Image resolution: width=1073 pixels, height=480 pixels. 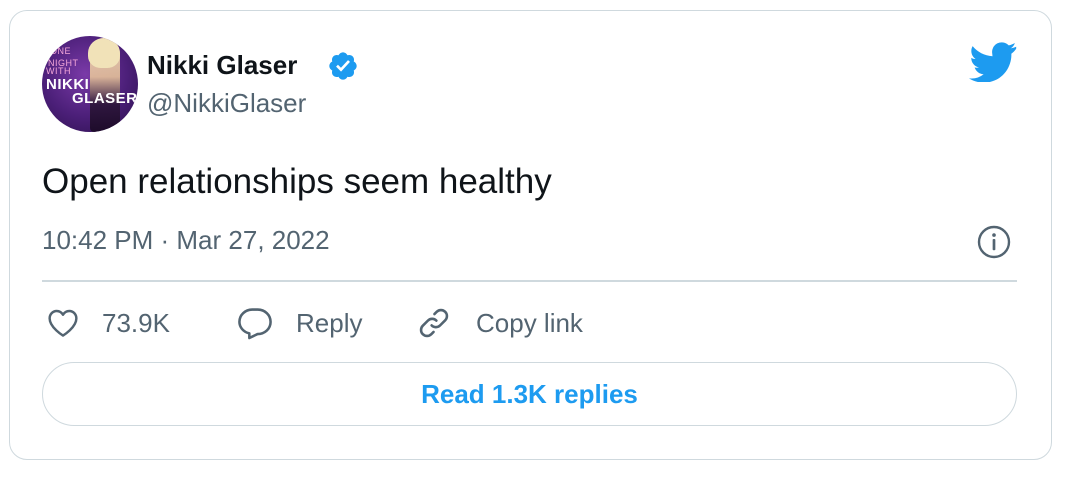 What do you see at coordinates (136, 322) in the screenshot?
I see `like-count: 73.9K` at bounding box center [136, 322].